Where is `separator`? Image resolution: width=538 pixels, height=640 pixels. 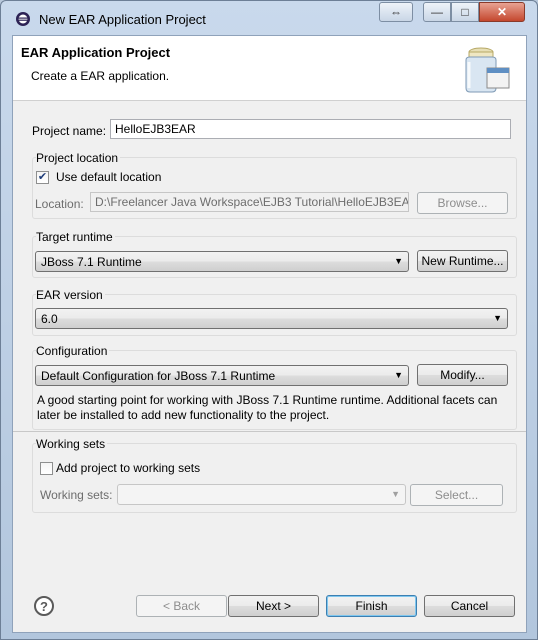
separator is located at coordinates (269, 431).